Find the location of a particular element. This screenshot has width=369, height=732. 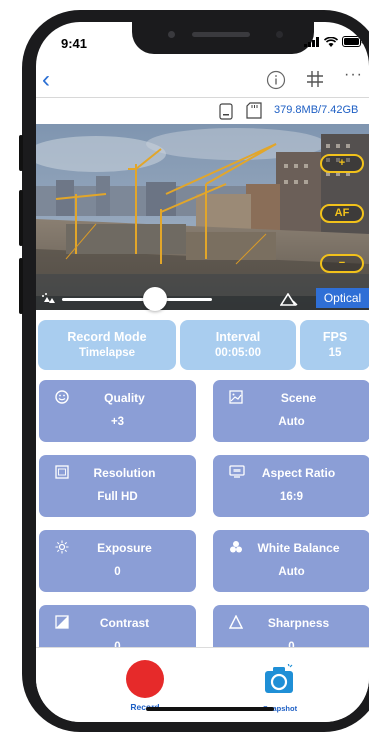

status-bar: 9:41 is located at coordinates (202, 43).